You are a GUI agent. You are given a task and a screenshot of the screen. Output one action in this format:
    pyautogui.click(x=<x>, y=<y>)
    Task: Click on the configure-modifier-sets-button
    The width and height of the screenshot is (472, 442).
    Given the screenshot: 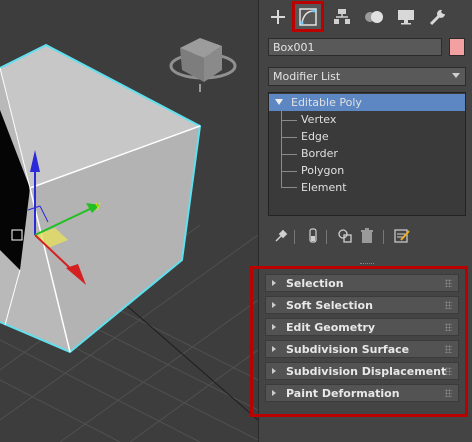 What is the action you would take?
    pyautogui.click(x=402, y=236)
    